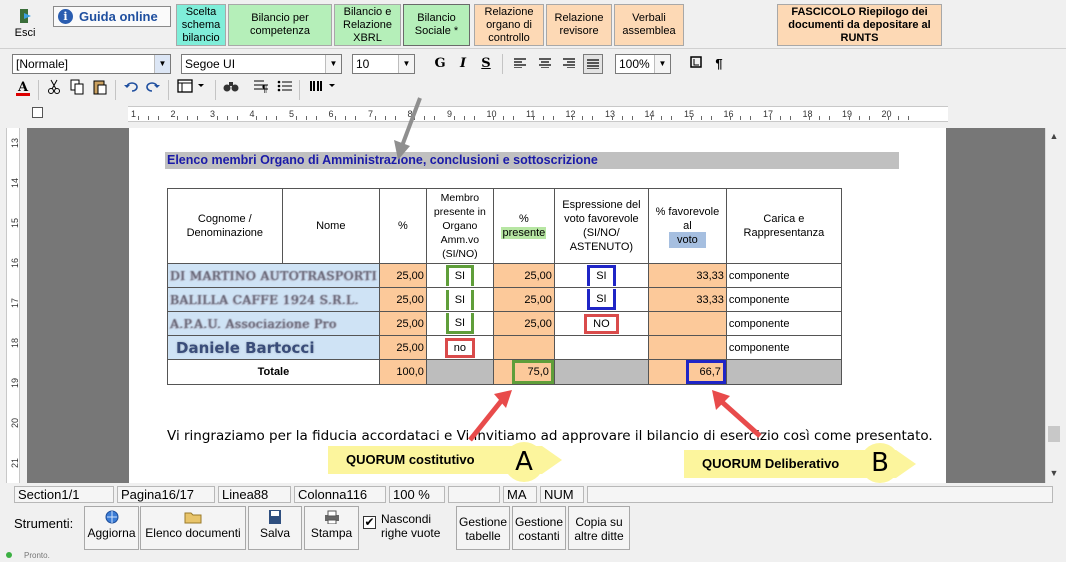  What do you see at coordinates (111, 517) in the screenshot?
I see `refresh-globe-icon` at bounding box center [111, 517].